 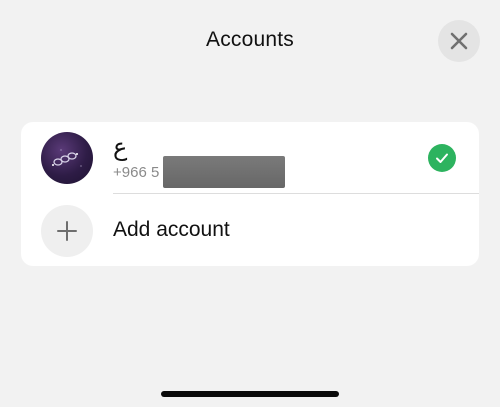 I want to click on checkmark-circle-icon, so click(x=442, y=158).